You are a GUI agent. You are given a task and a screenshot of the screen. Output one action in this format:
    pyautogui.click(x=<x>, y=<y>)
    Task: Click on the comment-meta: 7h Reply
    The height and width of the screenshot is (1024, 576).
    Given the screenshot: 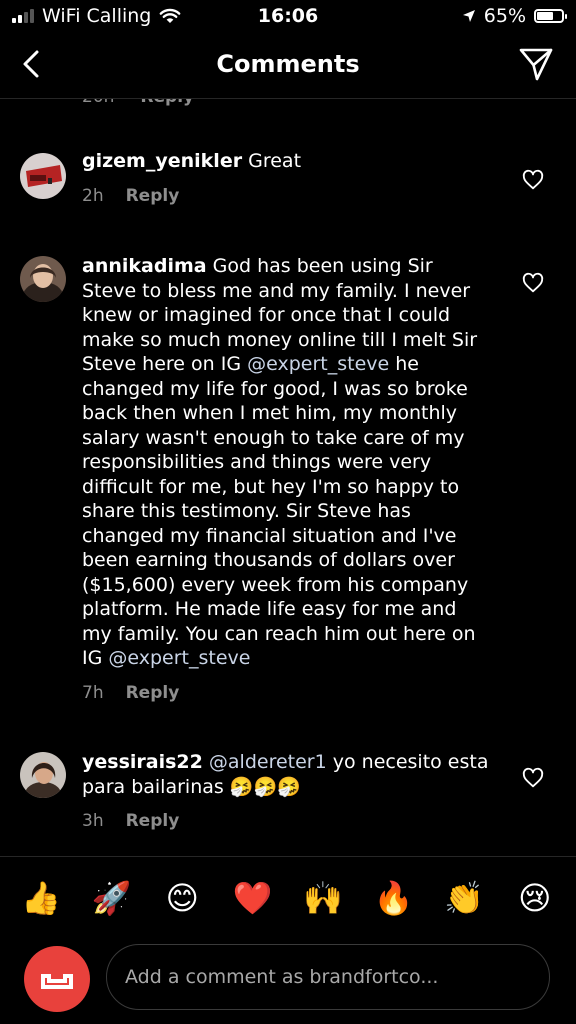 What is the action you would take?
    pyautogui.click(x=287, y=693)
    